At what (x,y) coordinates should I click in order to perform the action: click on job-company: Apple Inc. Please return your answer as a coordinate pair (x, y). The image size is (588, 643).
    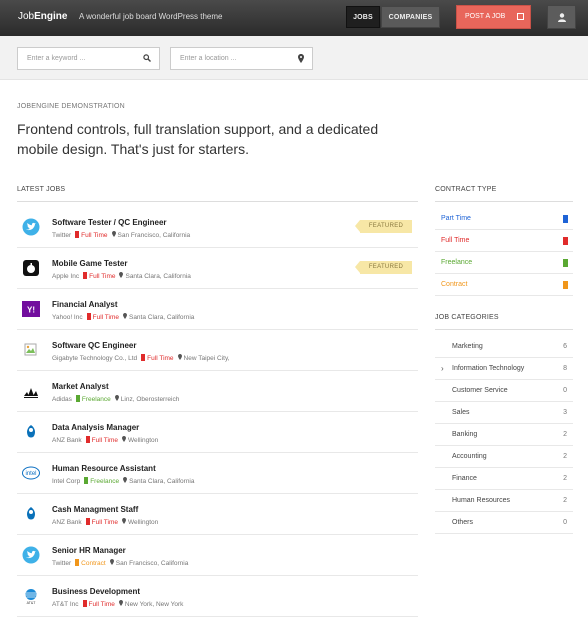
    Looking at the image, I should click on (65, 276).